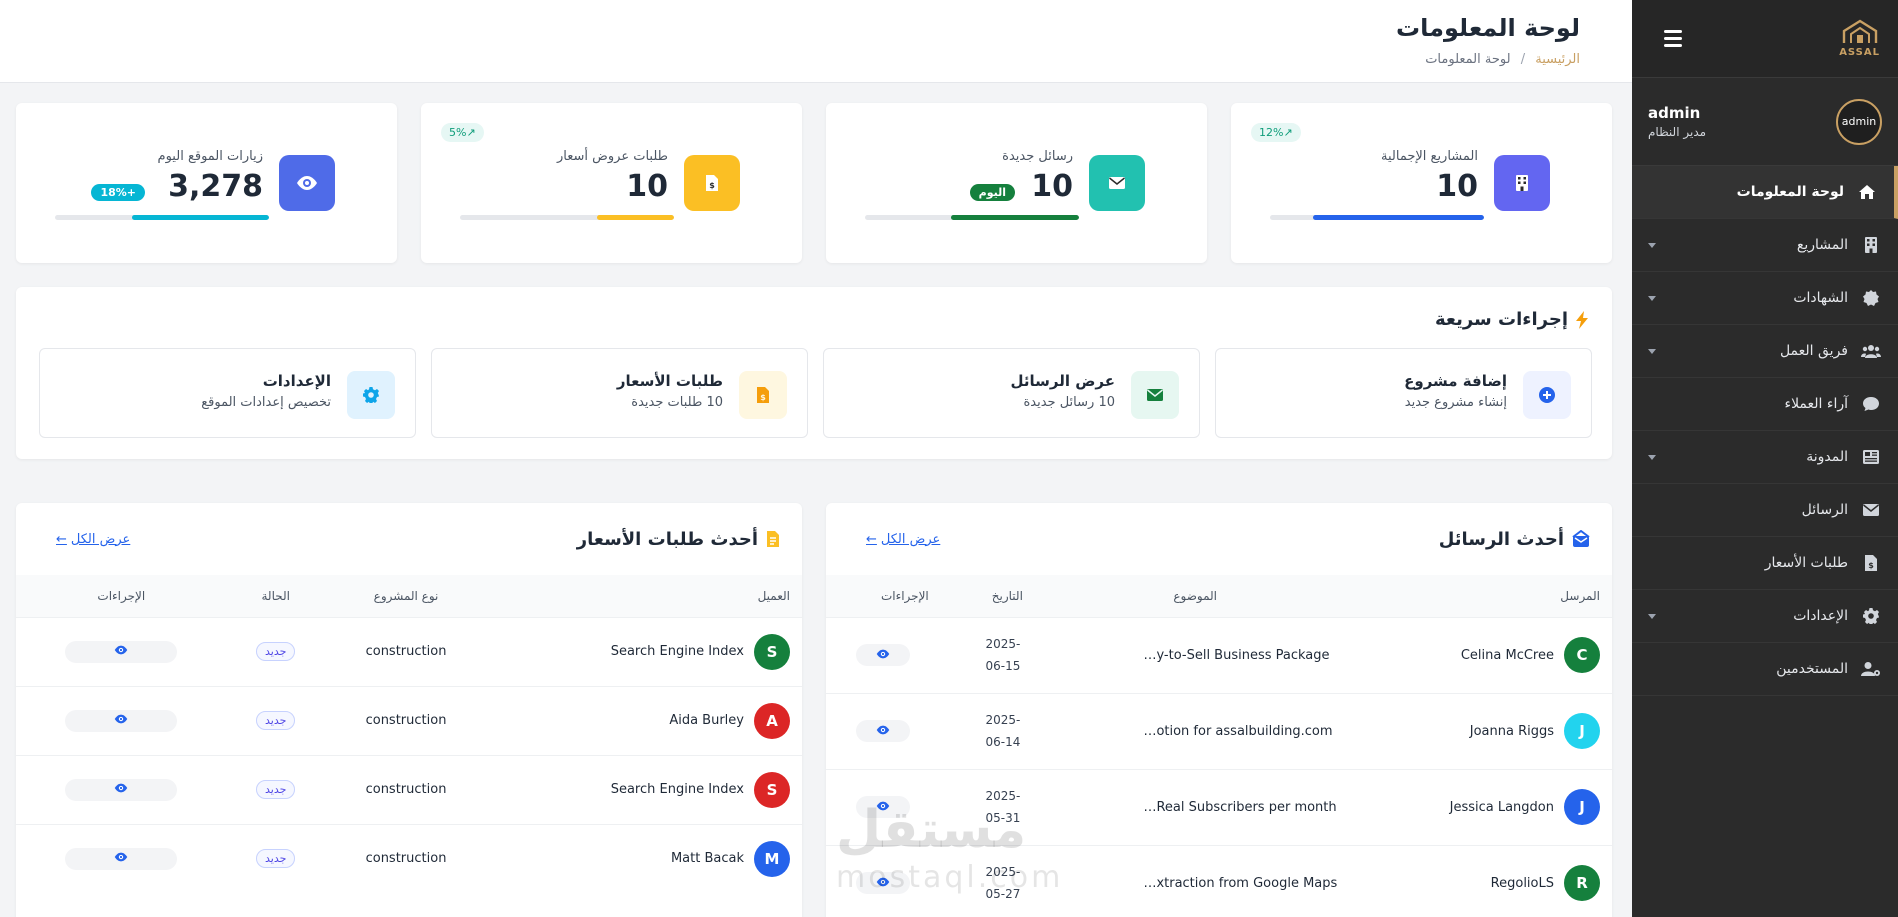  I want to click on sidebar-item-label: الإعدادات, so click(1820, 616).